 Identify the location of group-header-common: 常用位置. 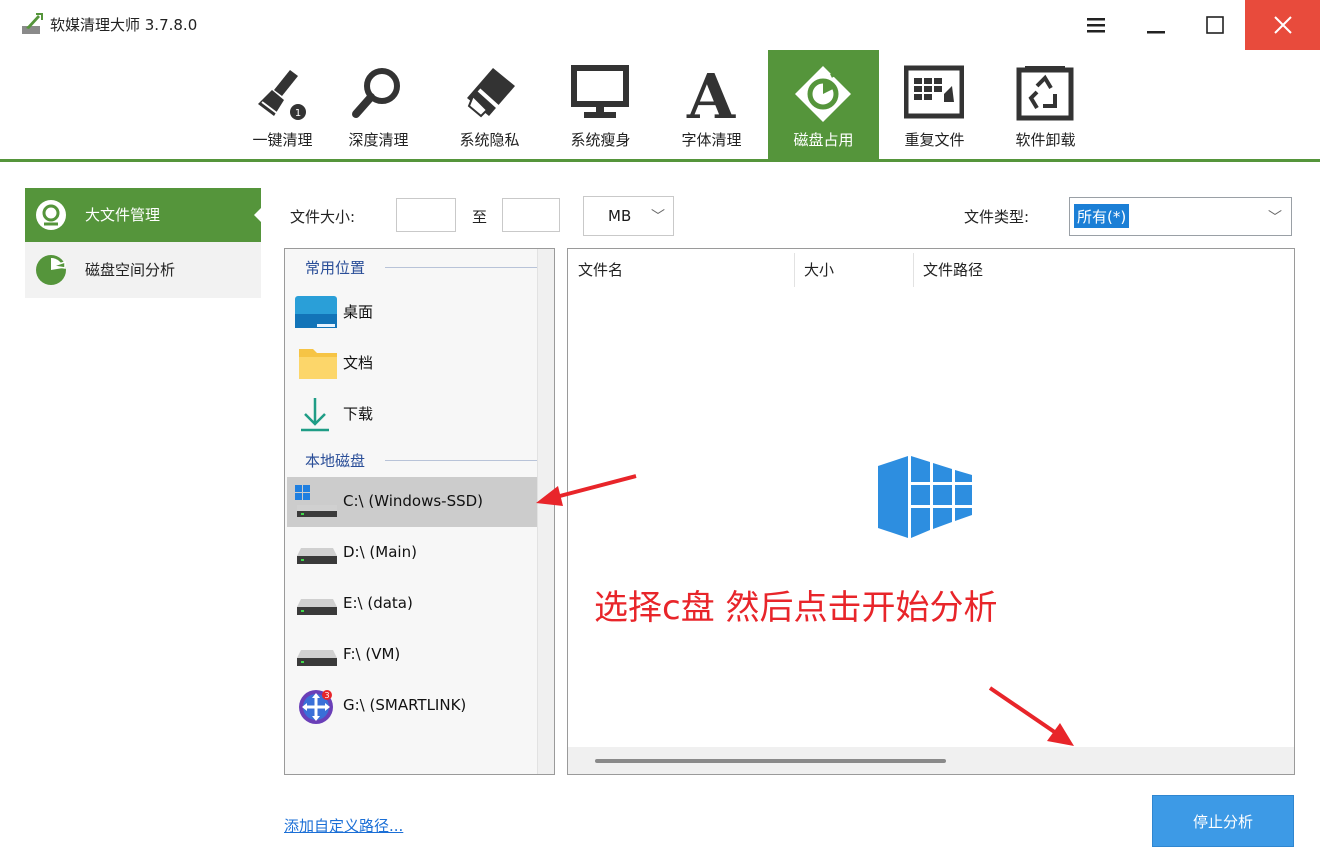
(335, 268).